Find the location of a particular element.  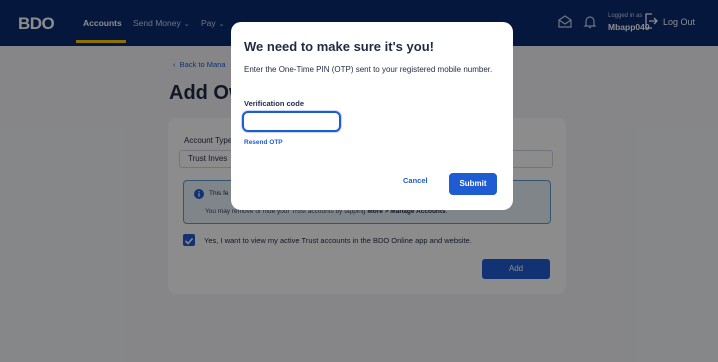

modal-title: We need to make sure it's you! is located at coordinates (339, 46).